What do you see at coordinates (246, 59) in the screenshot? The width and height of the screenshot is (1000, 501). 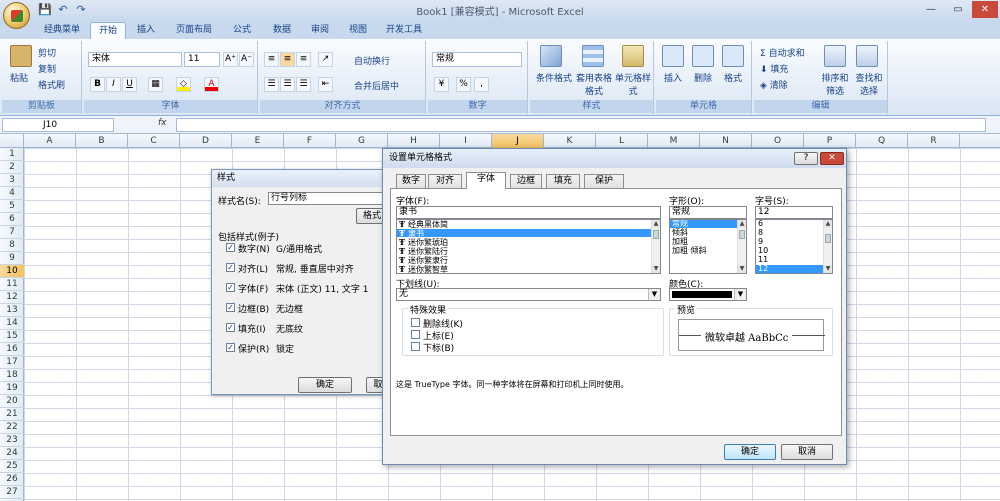 I see `shrink-font-button: A⁻` at bounding box center [246, 59].